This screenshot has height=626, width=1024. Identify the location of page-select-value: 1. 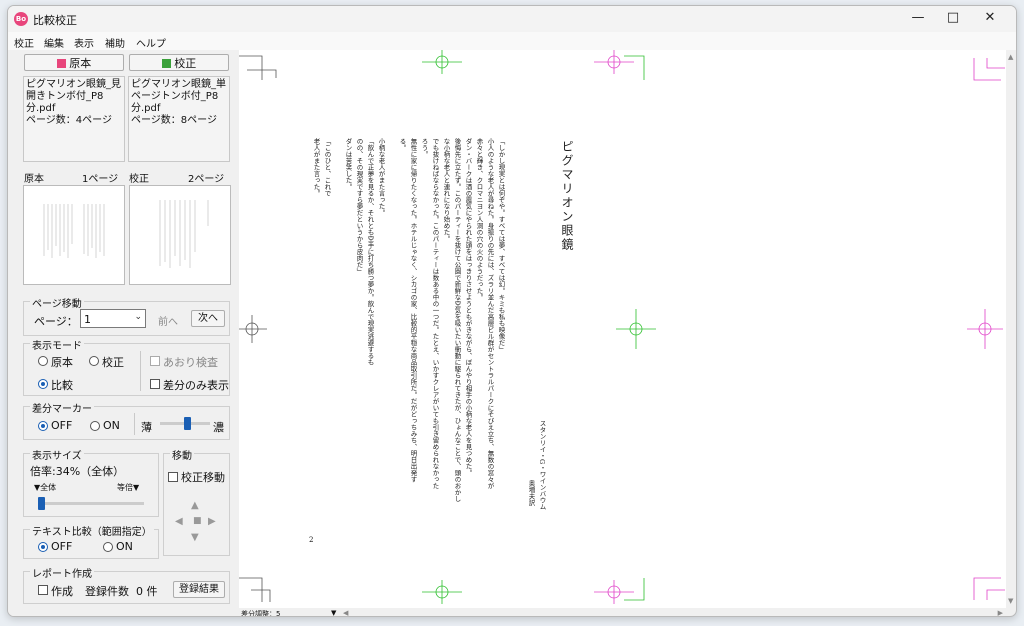
(87, 319).